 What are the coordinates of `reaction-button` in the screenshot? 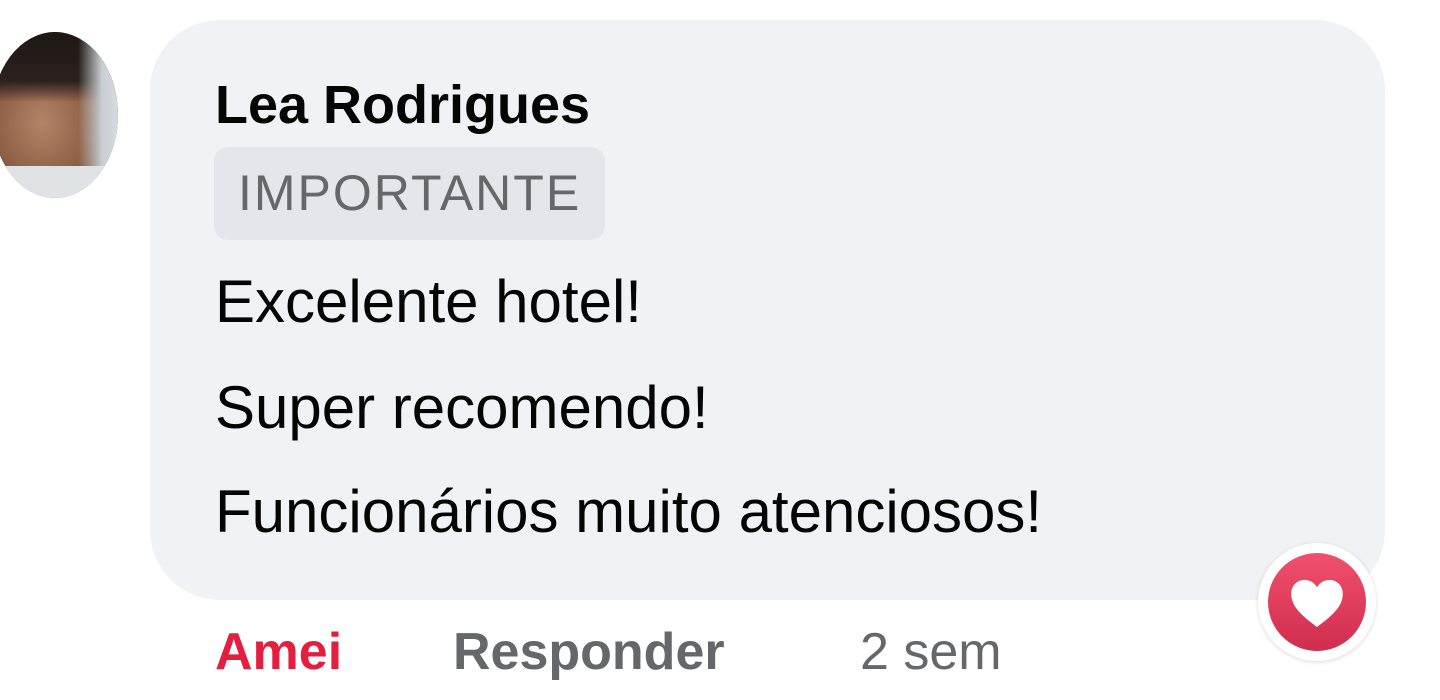 It's located at (1317, 602).